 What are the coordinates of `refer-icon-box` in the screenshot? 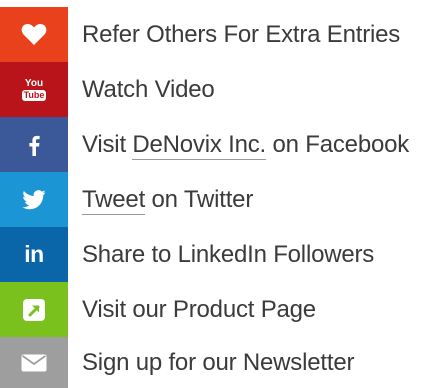 It's located at (34, 34).